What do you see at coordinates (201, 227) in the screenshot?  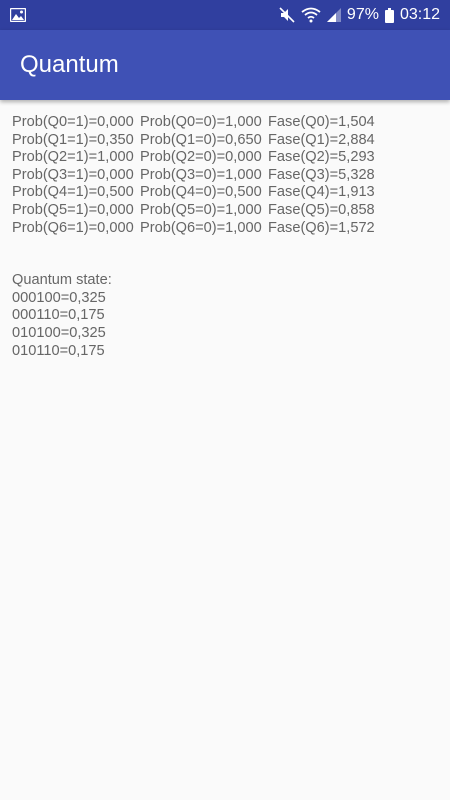 I see `prob-zero: Prob(Q6=0)=1,000` at bounding box center [201, 227].